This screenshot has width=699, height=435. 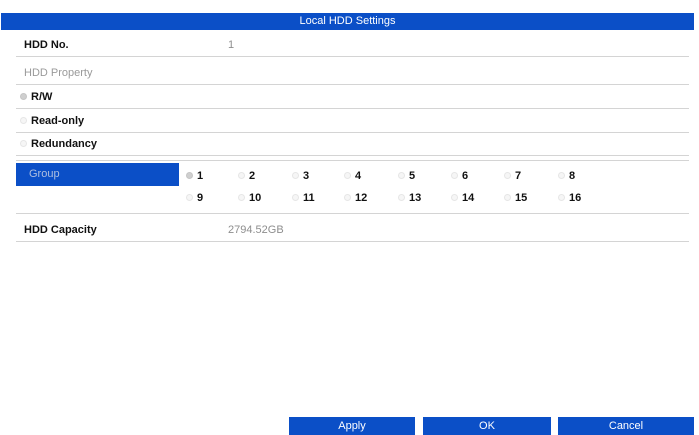 What do you see at coordinates (352, 231) in the screenshot?
I see `hdd-capacity-row: HDD Capacity 2794.52GB` at bounding box center [352, 231].